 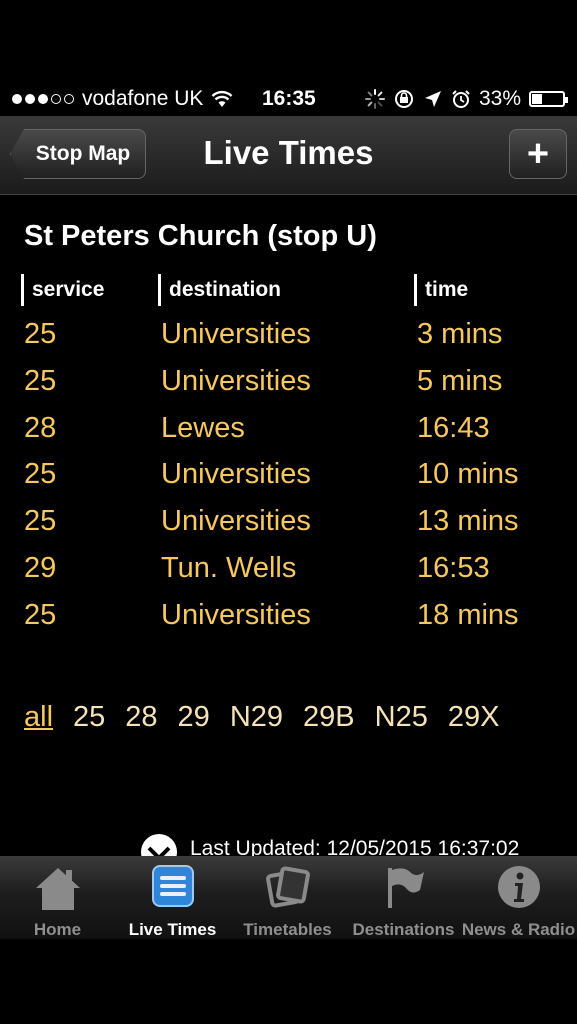 I want to click on battery-icon, so click(x=548, y=99).